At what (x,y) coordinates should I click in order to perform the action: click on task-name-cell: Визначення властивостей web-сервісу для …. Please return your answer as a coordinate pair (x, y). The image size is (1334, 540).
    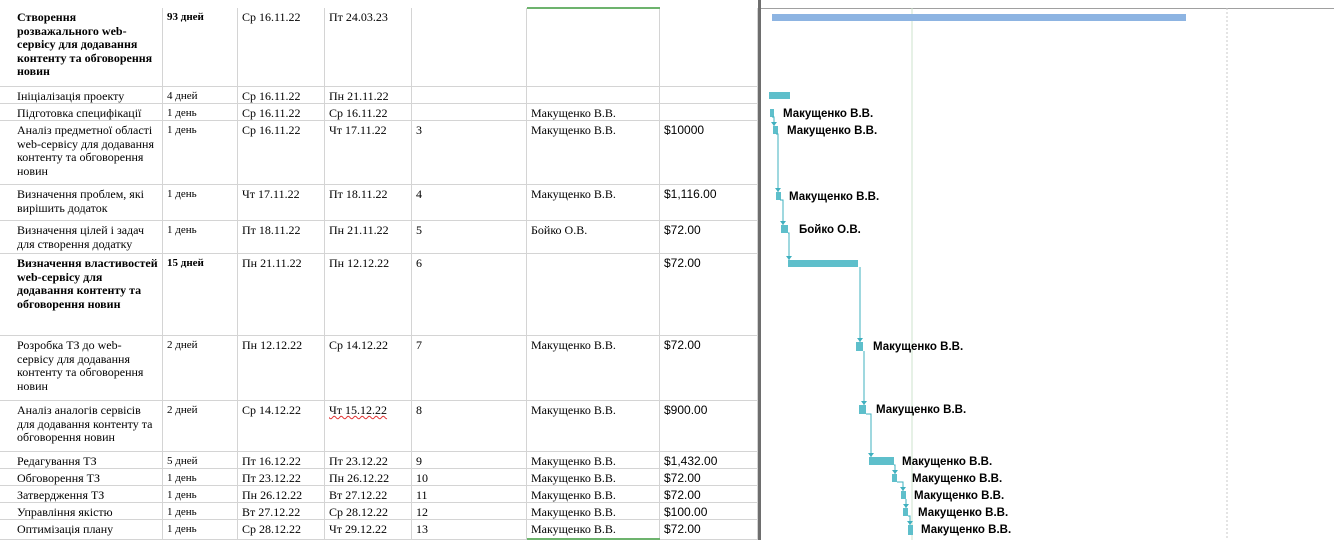
    Looking at the image, I should click on (81, 294).